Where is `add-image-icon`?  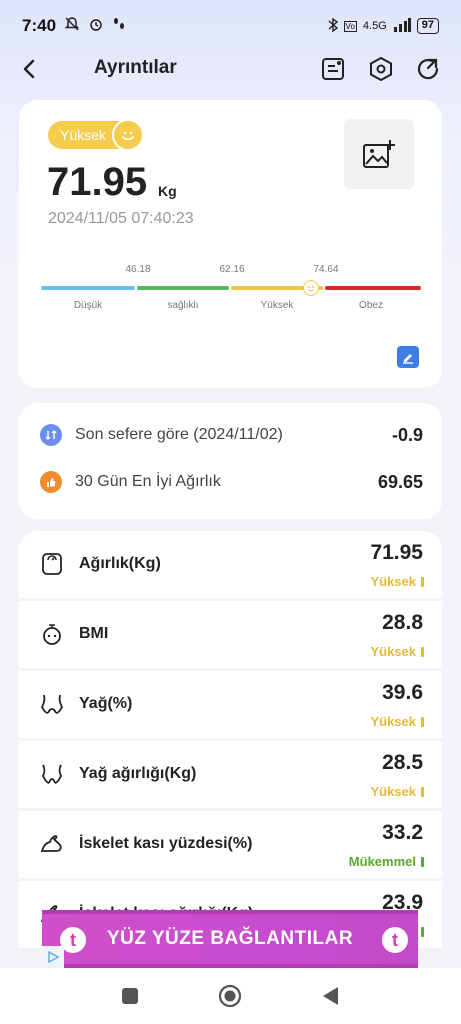
add-image-icon is located at coordinates (379, 154).